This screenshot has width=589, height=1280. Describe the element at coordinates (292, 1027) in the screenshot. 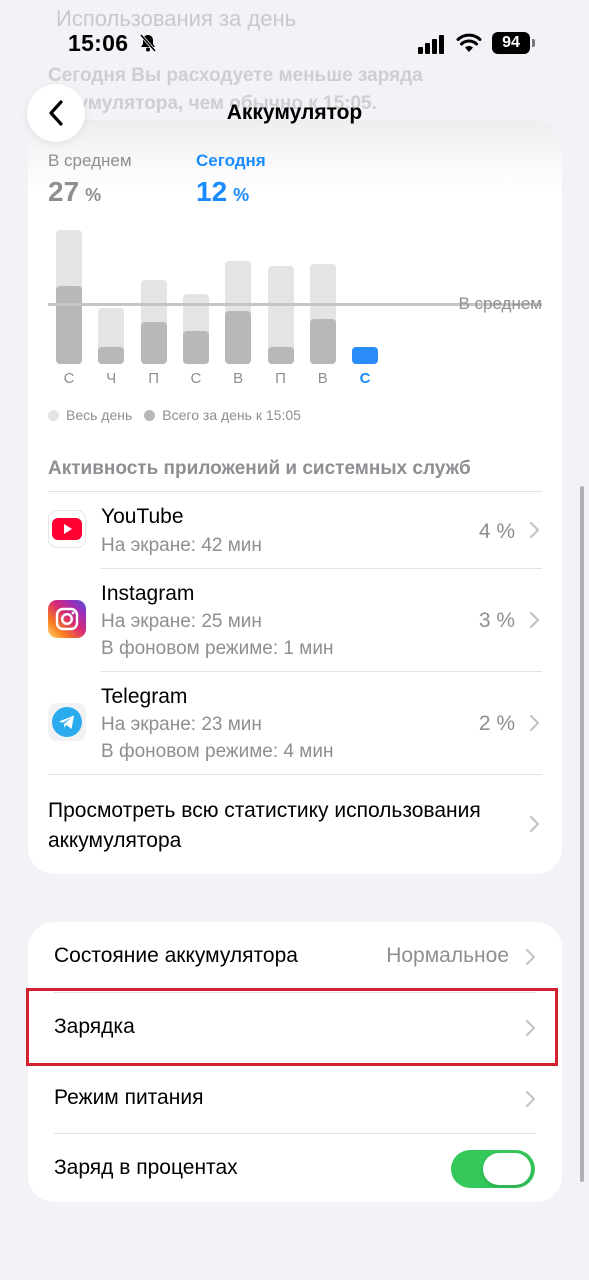

I see `highlight-frame` at that location.